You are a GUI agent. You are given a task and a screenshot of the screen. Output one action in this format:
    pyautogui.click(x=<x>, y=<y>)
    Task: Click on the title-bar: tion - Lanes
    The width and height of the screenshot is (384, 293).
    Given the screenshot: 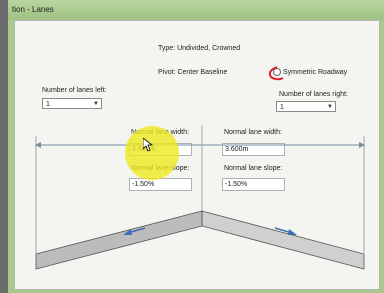 What is the action you would take?
    pyautogui.click(x=196, y=10)
    